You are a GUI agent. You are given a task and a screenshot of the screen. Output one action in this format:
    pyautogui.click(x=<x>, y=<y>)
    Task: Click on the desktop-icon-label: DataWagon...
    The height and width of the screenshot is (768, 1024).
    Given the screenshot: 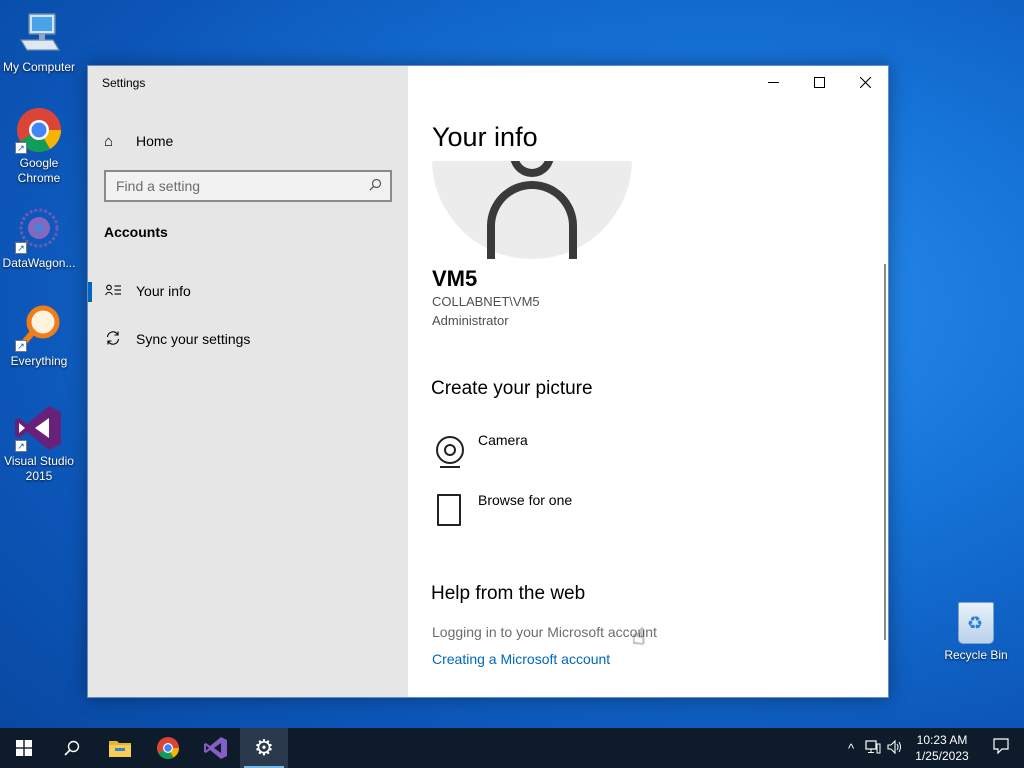 What is the action you would take?
    pyautogui.click(x=39, y=263)
    